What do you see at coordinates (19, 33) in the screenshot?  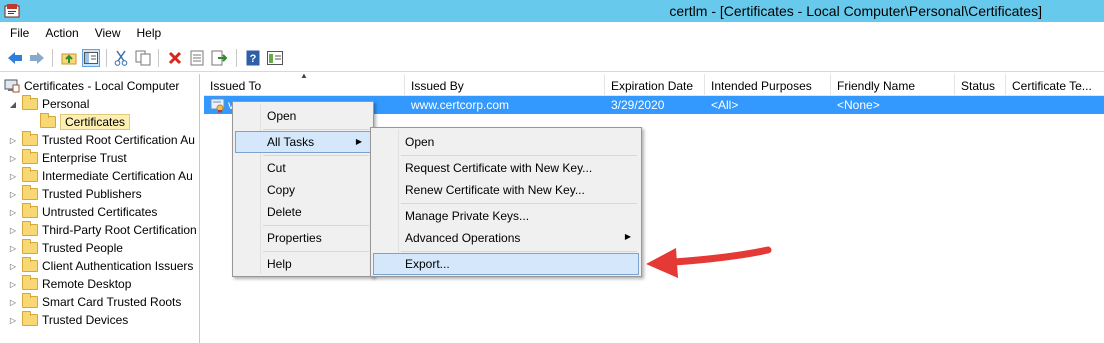 I see `menu-file: File` at bounding box center [19, 33].